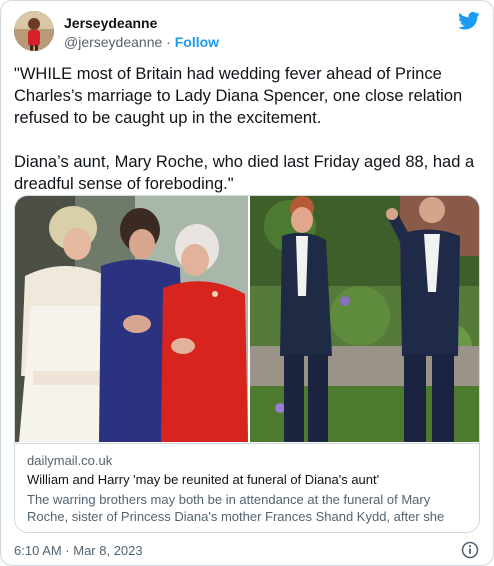 This screenshot has width=494, height=566. What do you see at coordinates (78, 550) in the screenshot?
I see `tweet-timestamp: 6:10 AM · Mar 8, 2023` at bounding box center [78, 550].